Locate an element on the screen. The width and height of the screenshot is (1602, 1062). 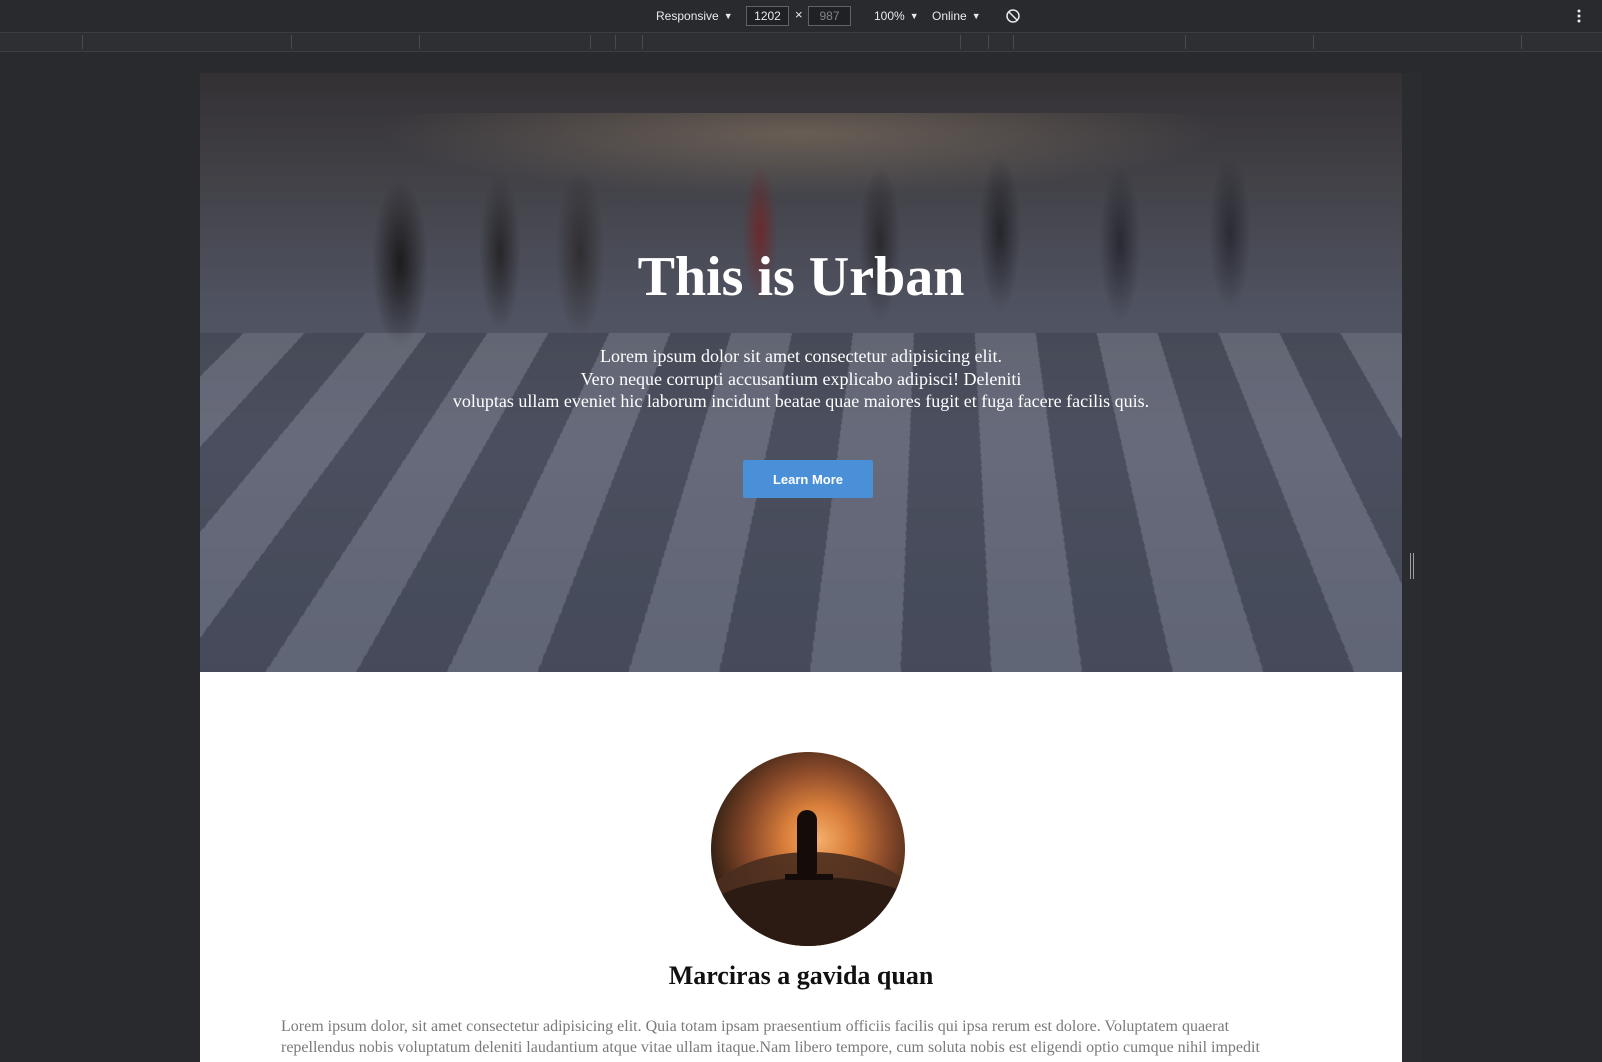
viewport-height-input: 987 is located at coordinates (829, 16).